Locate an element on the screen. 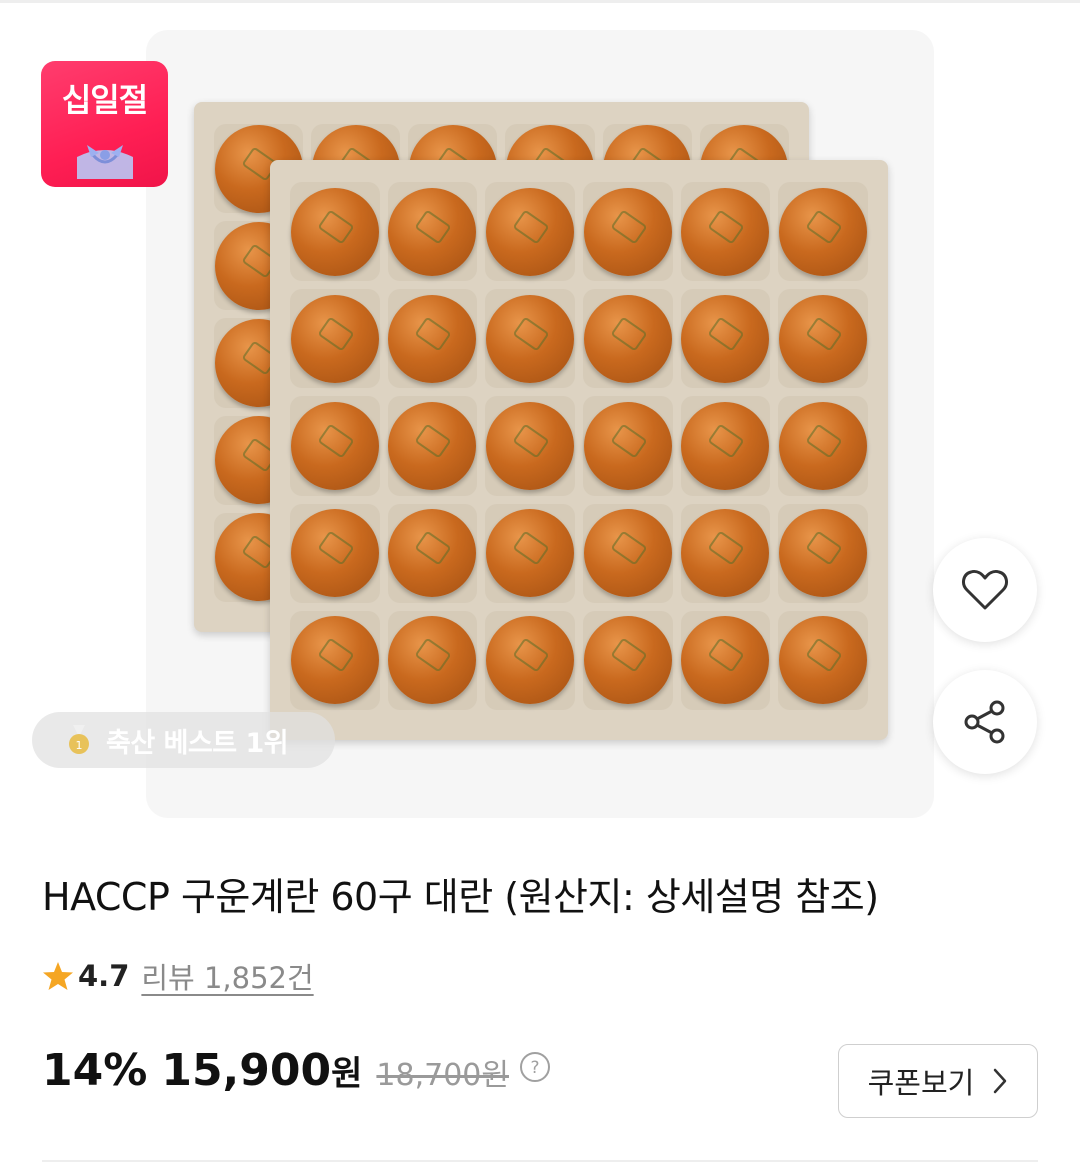  price-row: 14% 15,900 원 18,700원 ? is located at coordinates (296, 1070).